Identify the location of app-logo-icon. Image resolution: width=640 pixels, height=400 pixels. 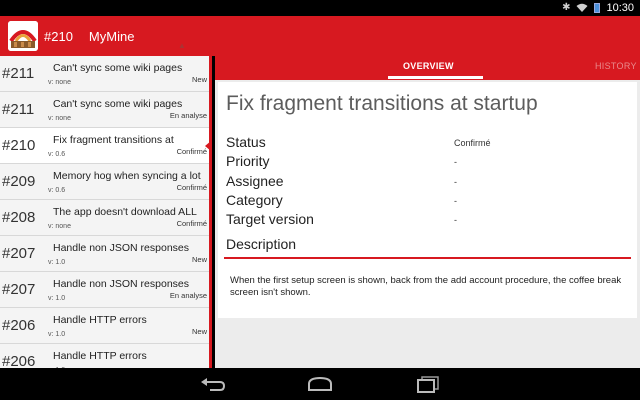
(23, 36).